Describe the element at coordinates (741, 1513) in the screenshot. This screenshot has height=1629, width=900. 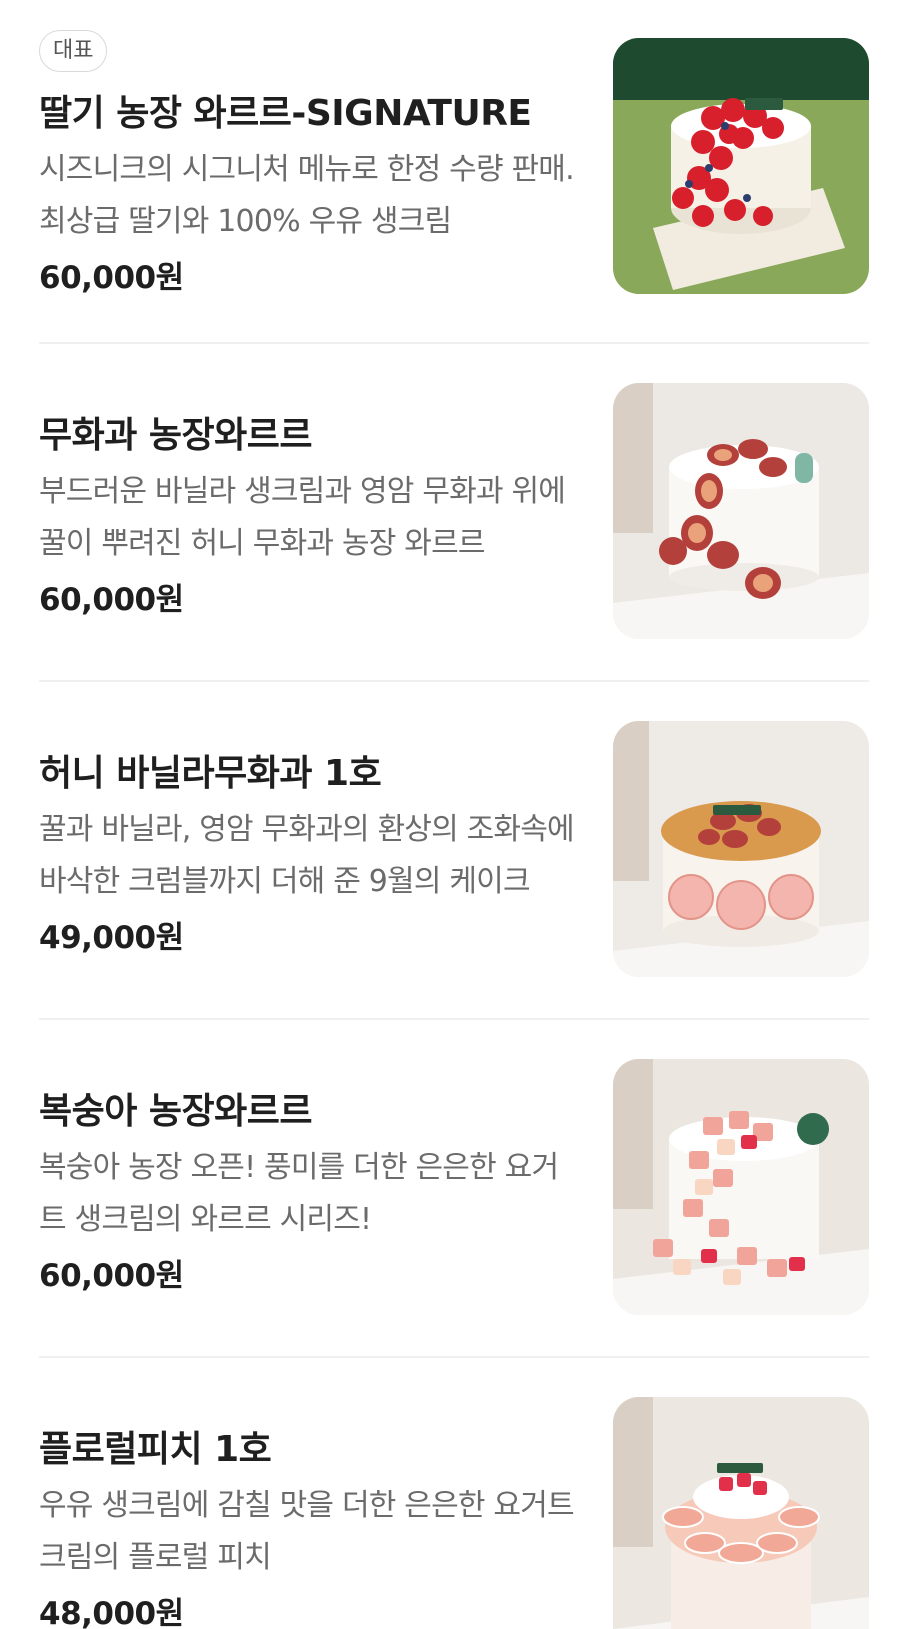
I see `floral-peach-cake-image` at that location.